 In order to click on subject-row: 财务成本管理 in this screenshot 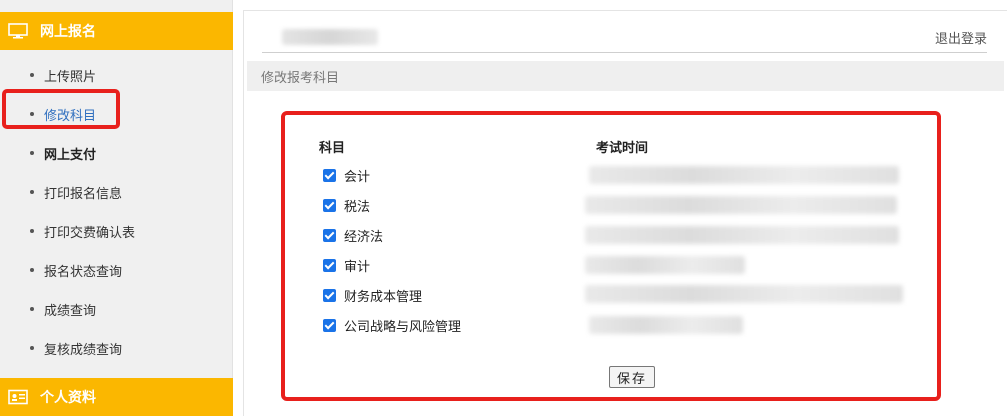, I will do `click(372, 295)`.